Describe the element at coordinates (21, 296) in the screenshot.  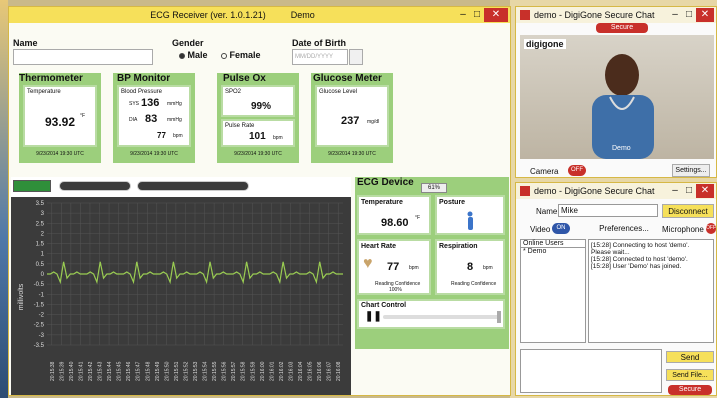
I see `y-axis-label: millivolts` at that location.